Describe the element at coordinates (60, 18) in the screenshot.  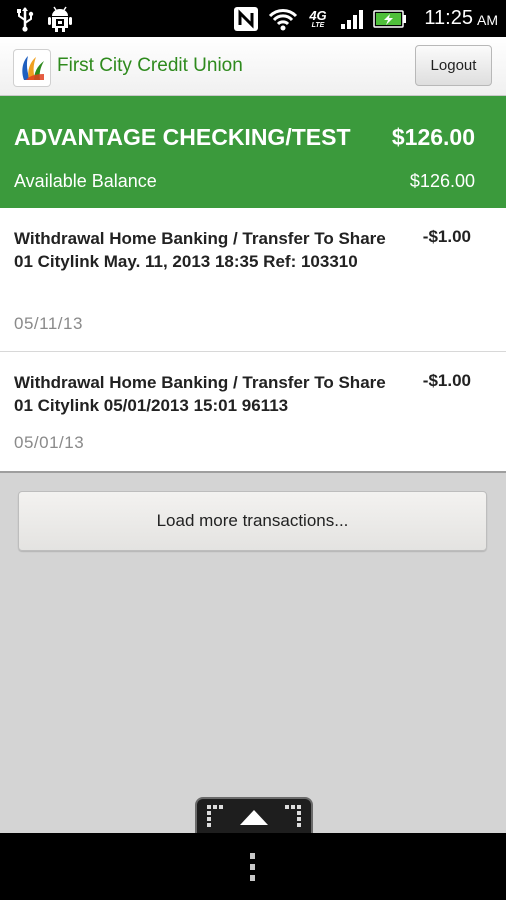
I see `android-debug-icon` at that location.